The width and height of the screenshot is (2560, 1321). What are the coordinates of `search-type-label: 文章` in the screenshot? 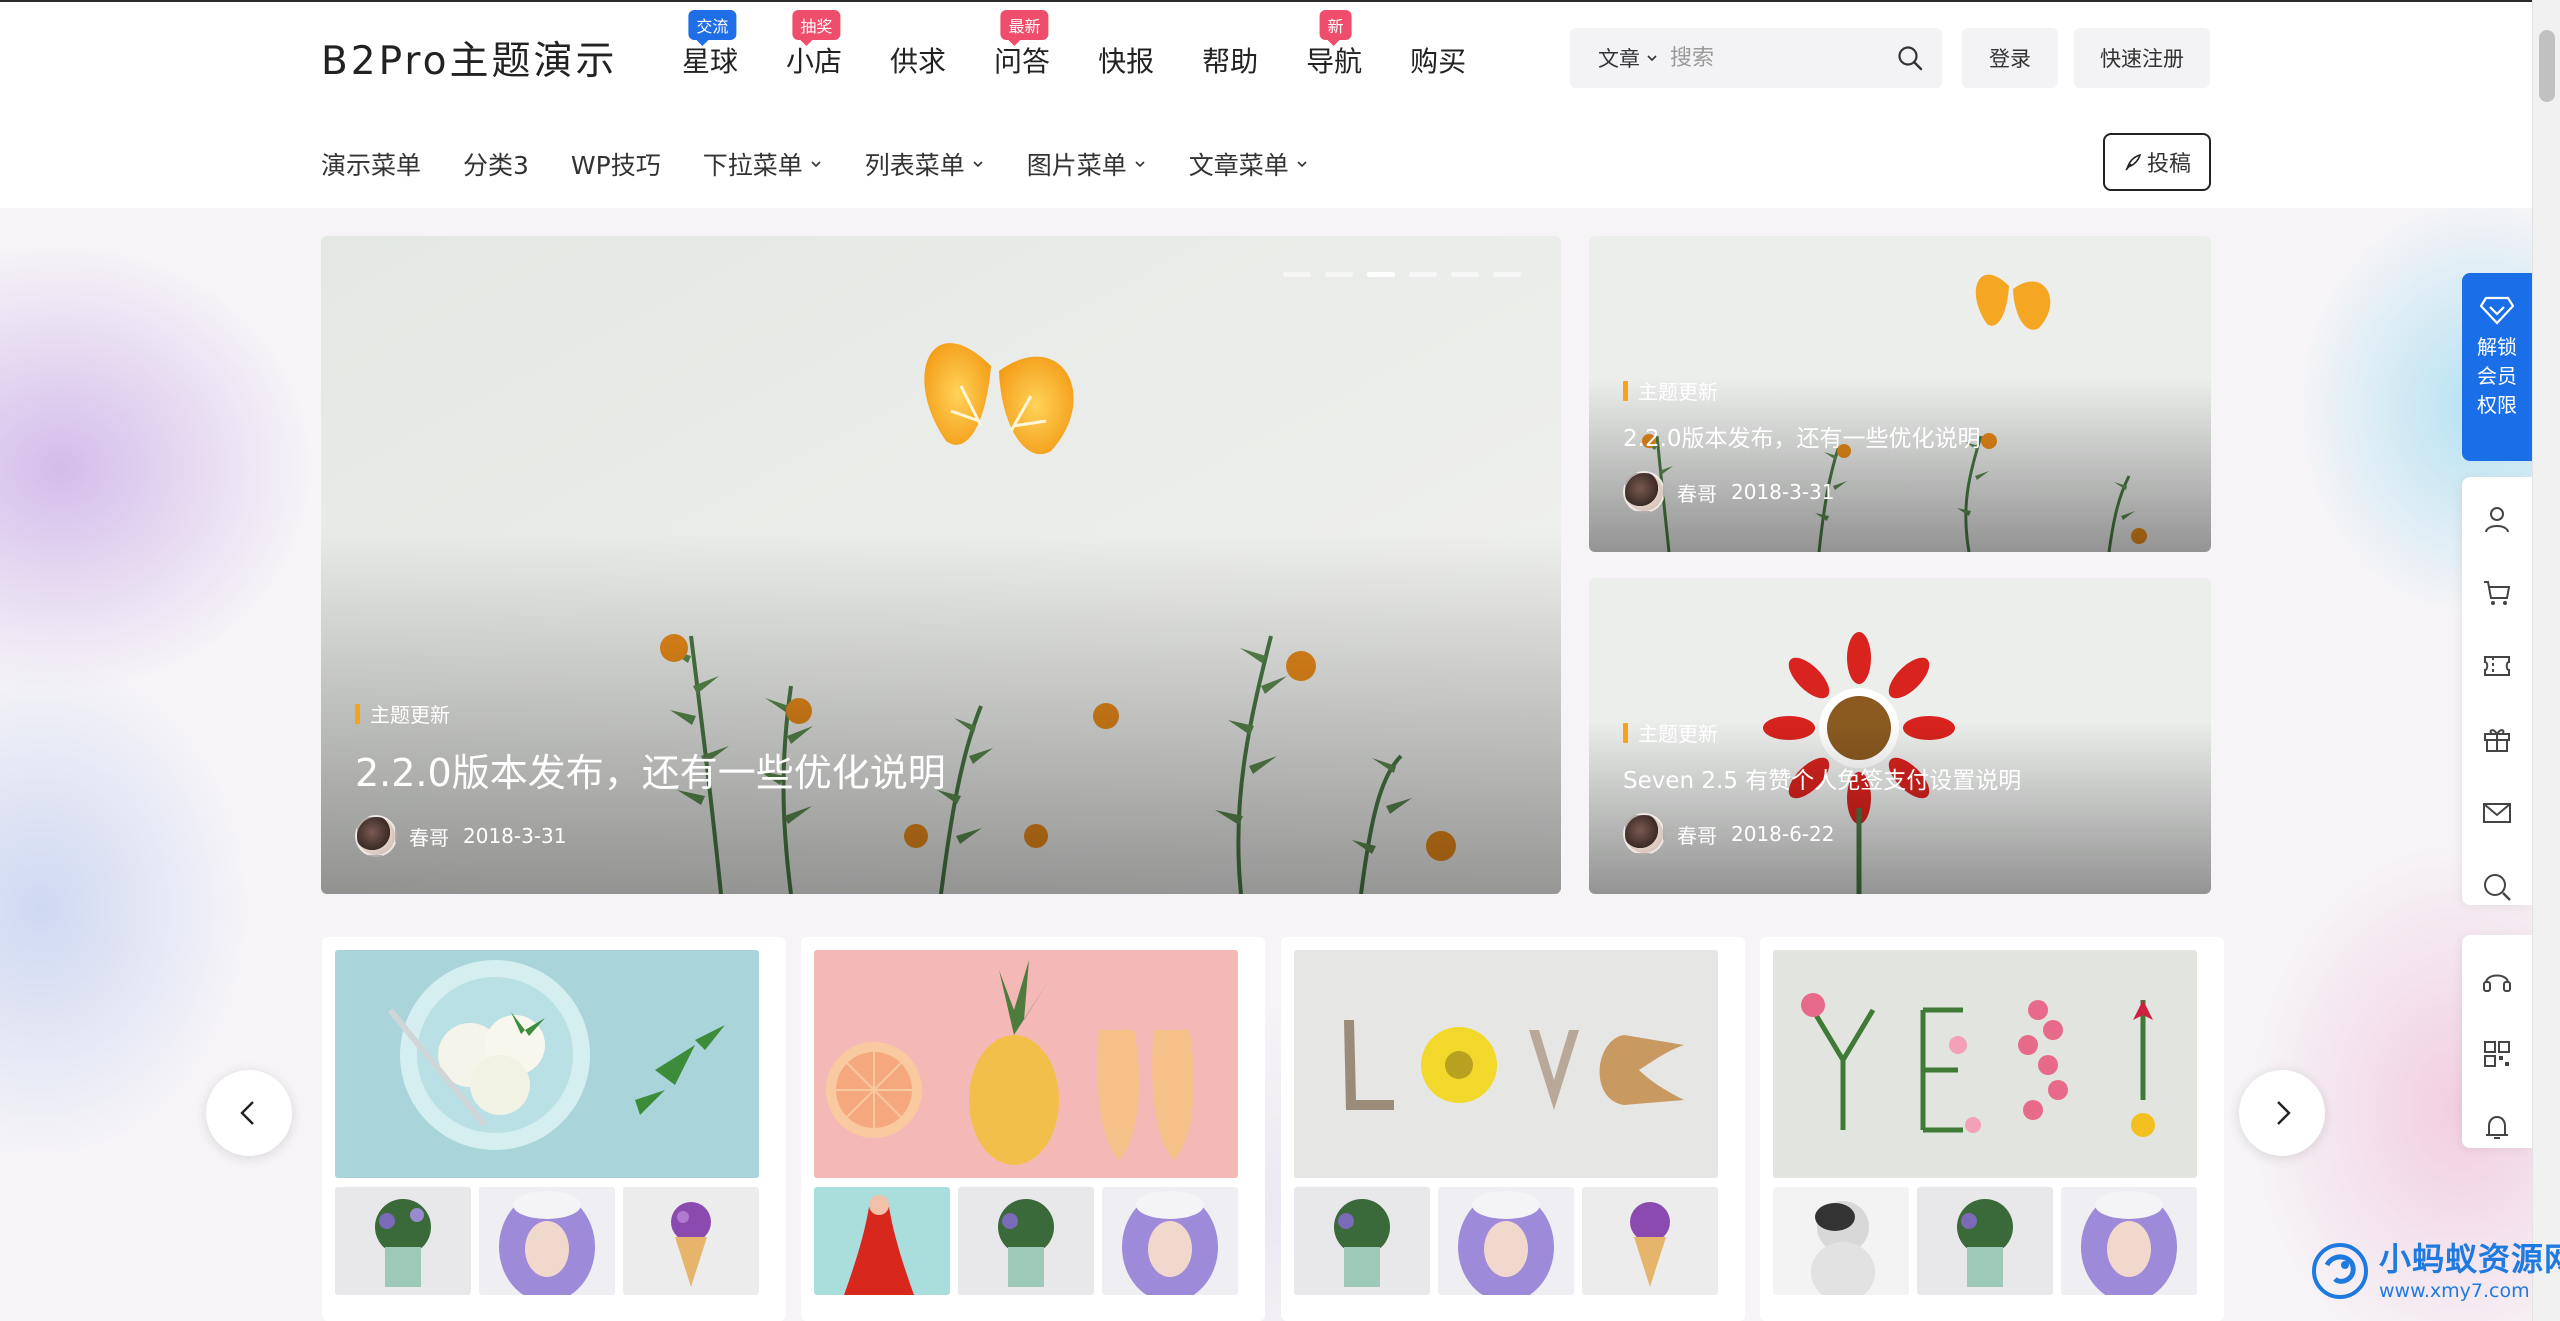 It's located at (1619, 59).